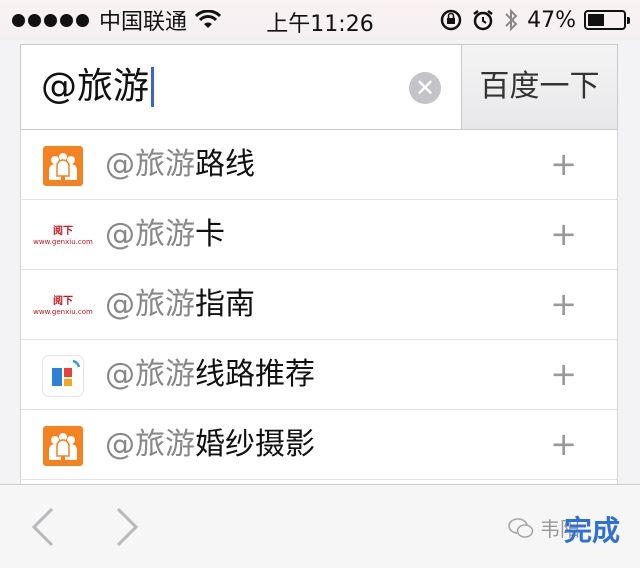  Describe the element at coordinates (607, 20) in the screenshot. I see `battery-icon` at that location.